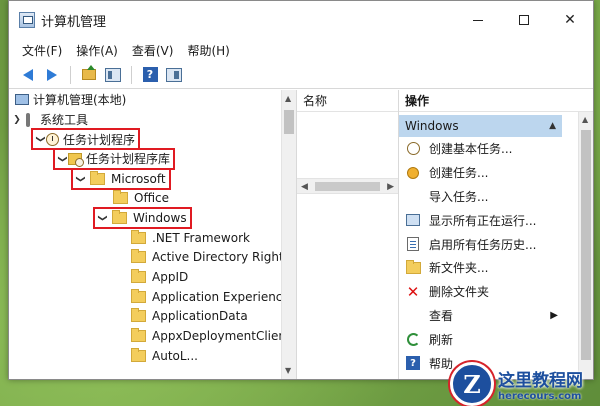 This screenshot has height=406, width=600. I want to click on show-hide-console-tree-button, so click(113, 75).